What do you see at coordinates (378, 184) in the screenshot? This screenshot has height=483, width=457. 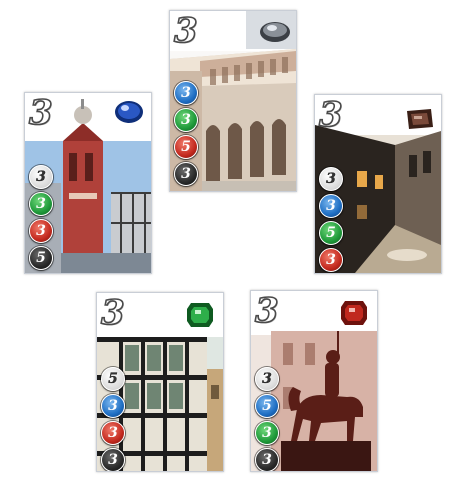 I see `development-card-right: 3 3 3 5 3` at bounding box center [378, 184].